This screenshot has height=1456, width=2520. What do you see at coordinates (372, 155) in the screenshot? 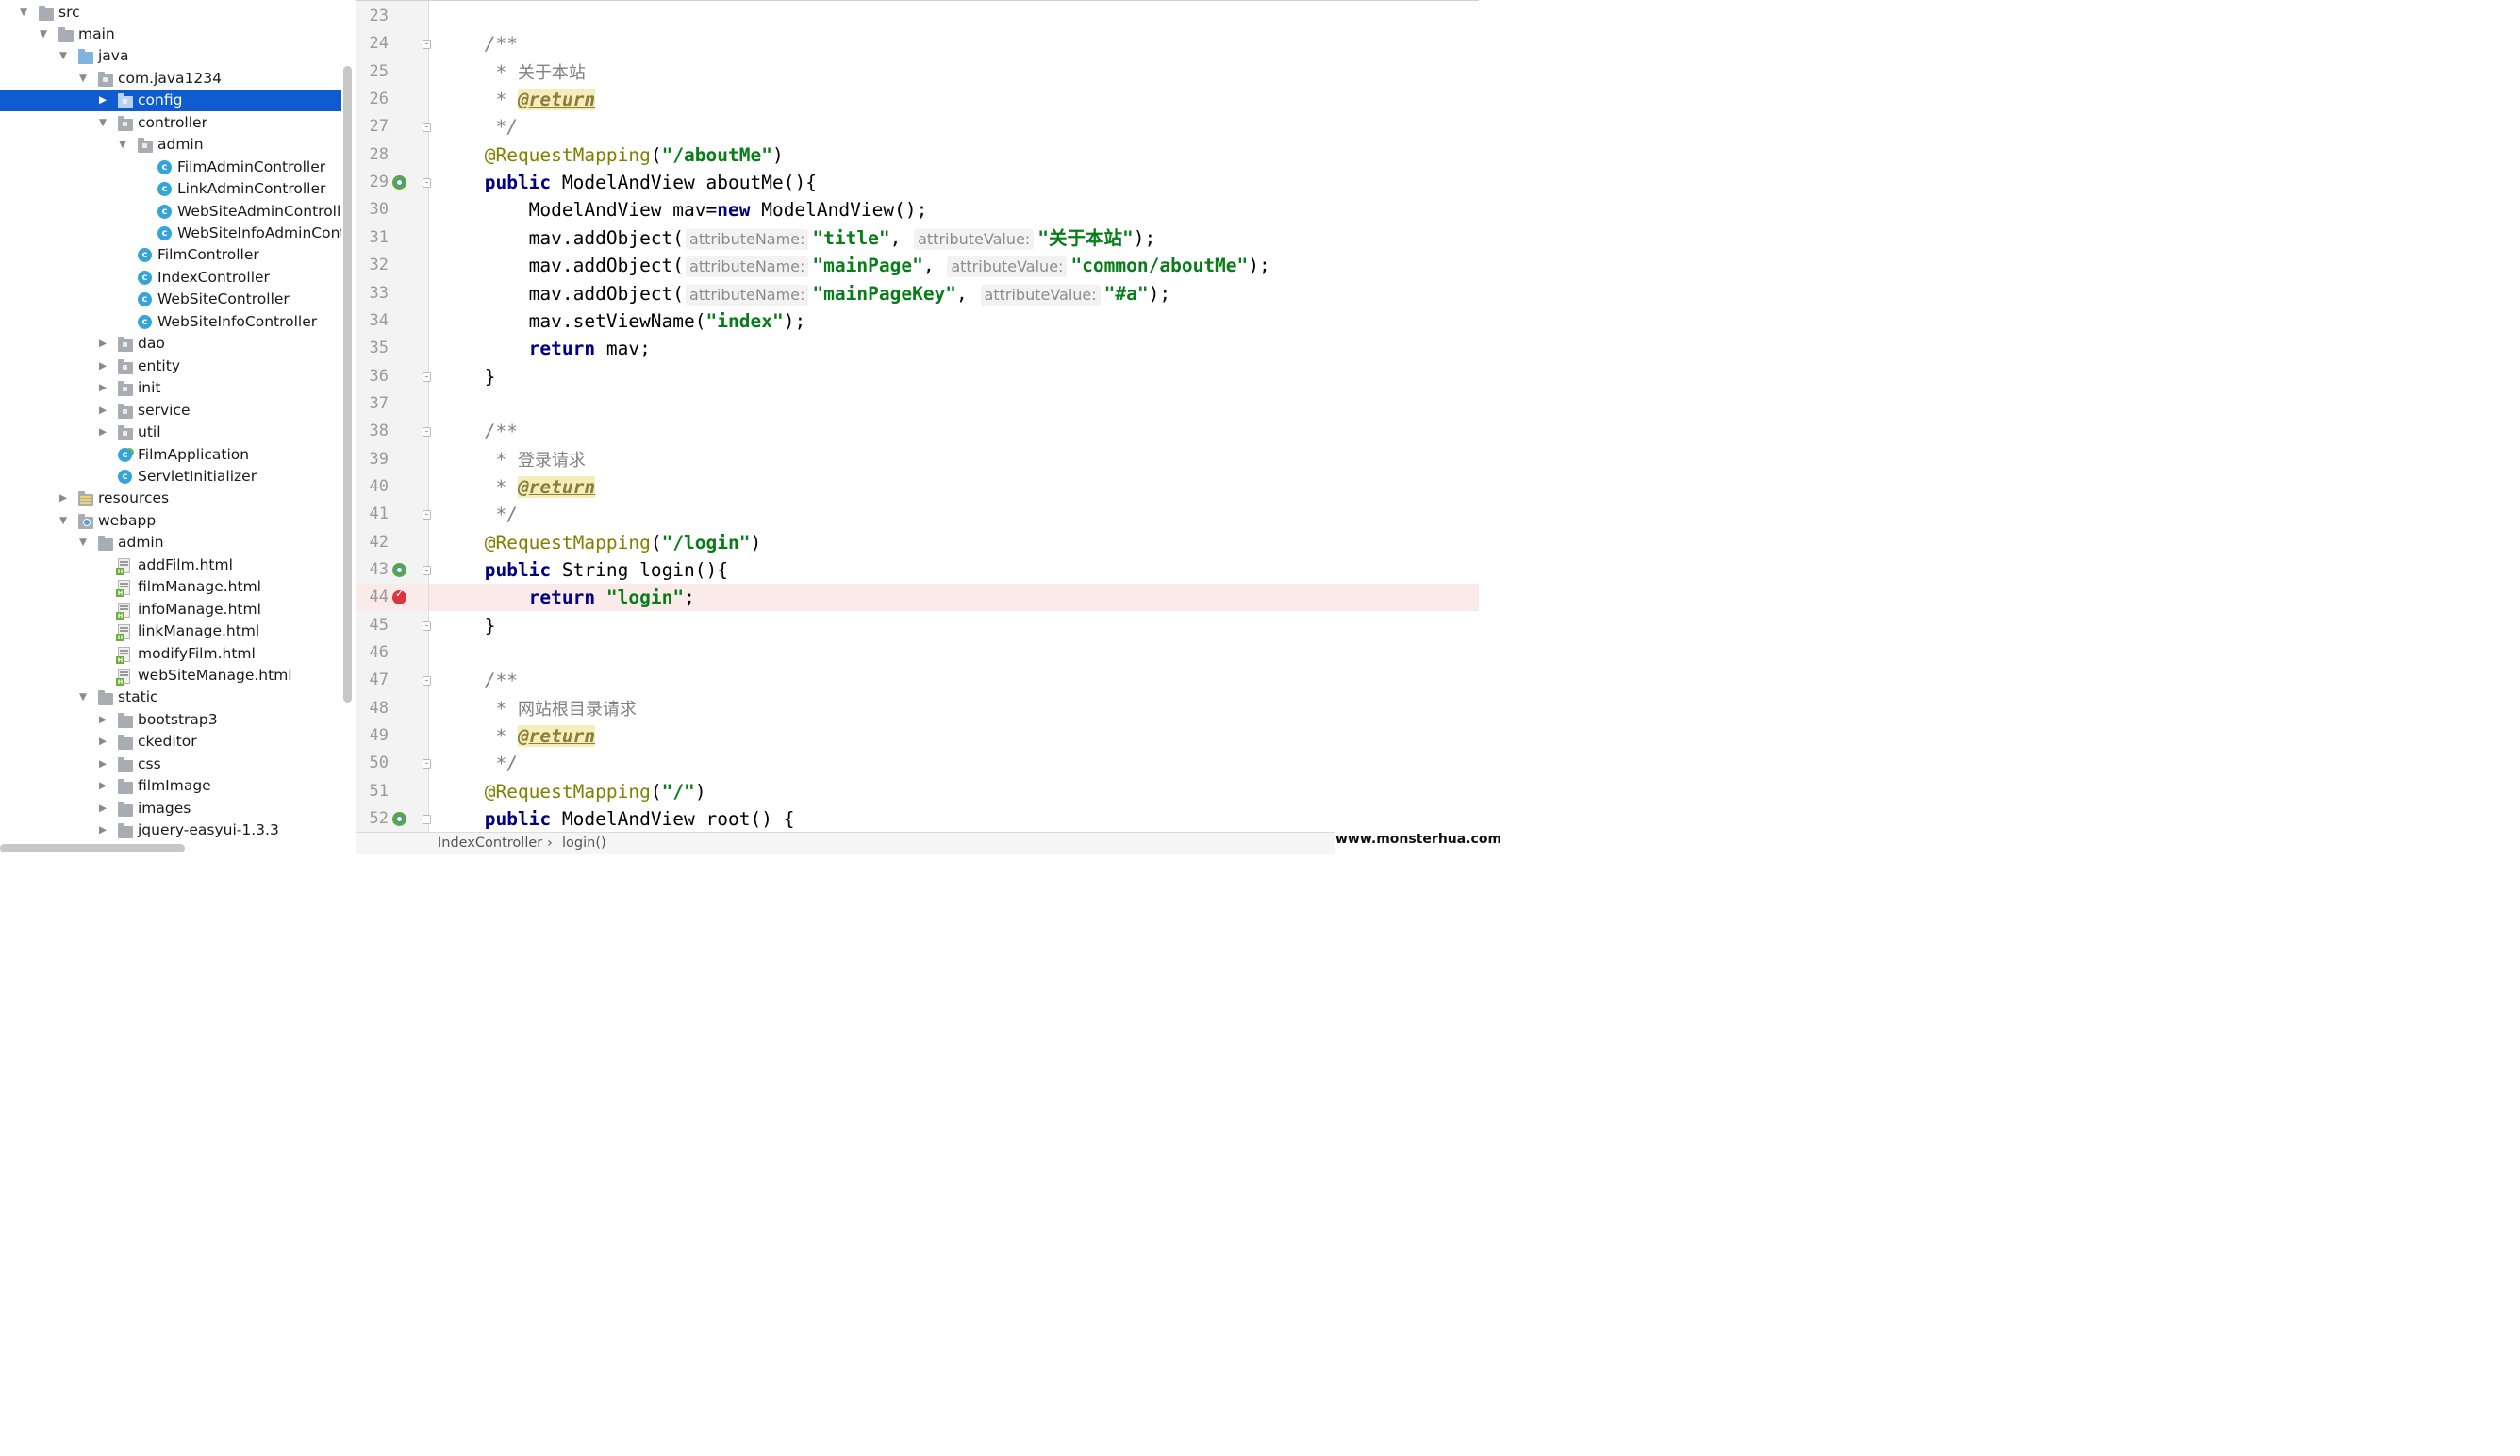
I see `line-number: 28` at bounding box center [372, 155].